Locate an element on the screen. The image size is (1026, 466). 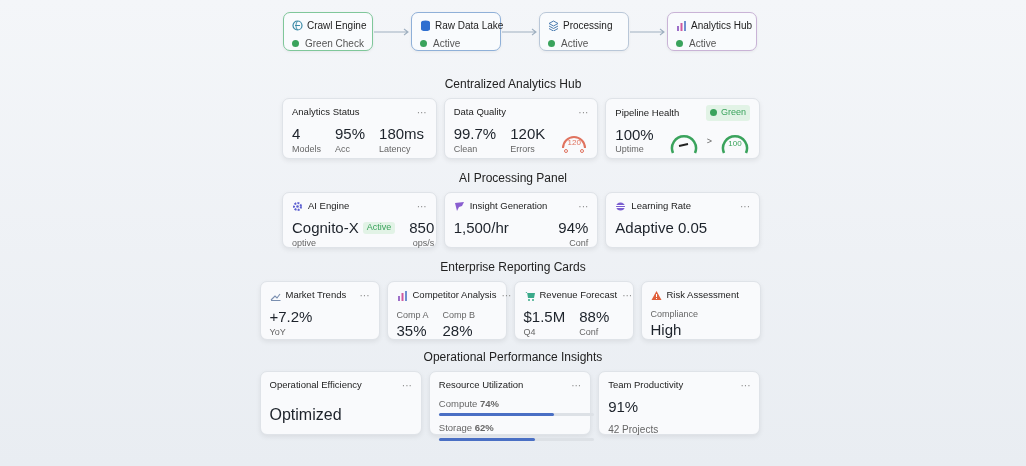
metric-label: 42 Projects is located at coordinates (633, 429).